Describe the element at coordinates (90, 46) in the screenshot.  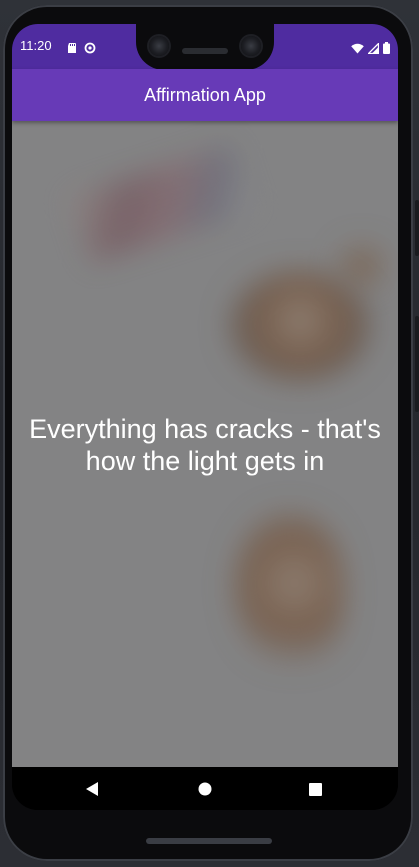
I see `sync-icon` at that location.